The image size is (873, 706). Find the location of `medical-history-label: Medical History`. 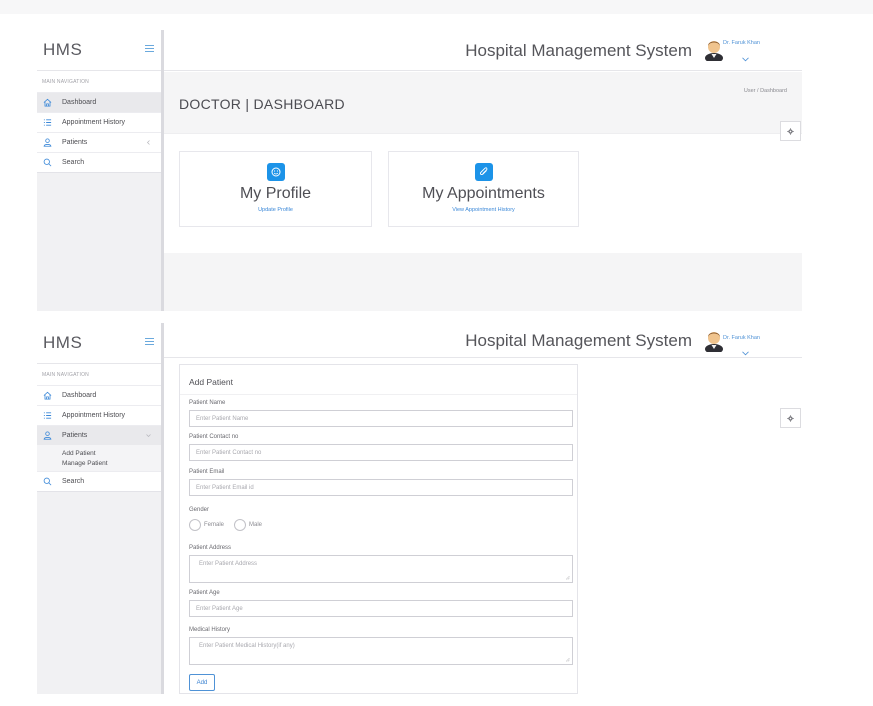

medical-history-label: Medical History is located at coordinates (210, 630).